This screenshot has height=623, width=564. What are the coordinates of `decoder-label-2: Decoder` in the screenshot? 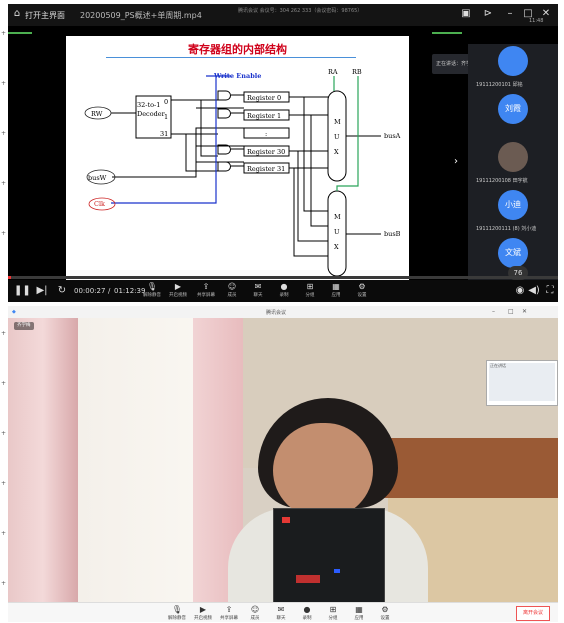 It's located at (151, 114).